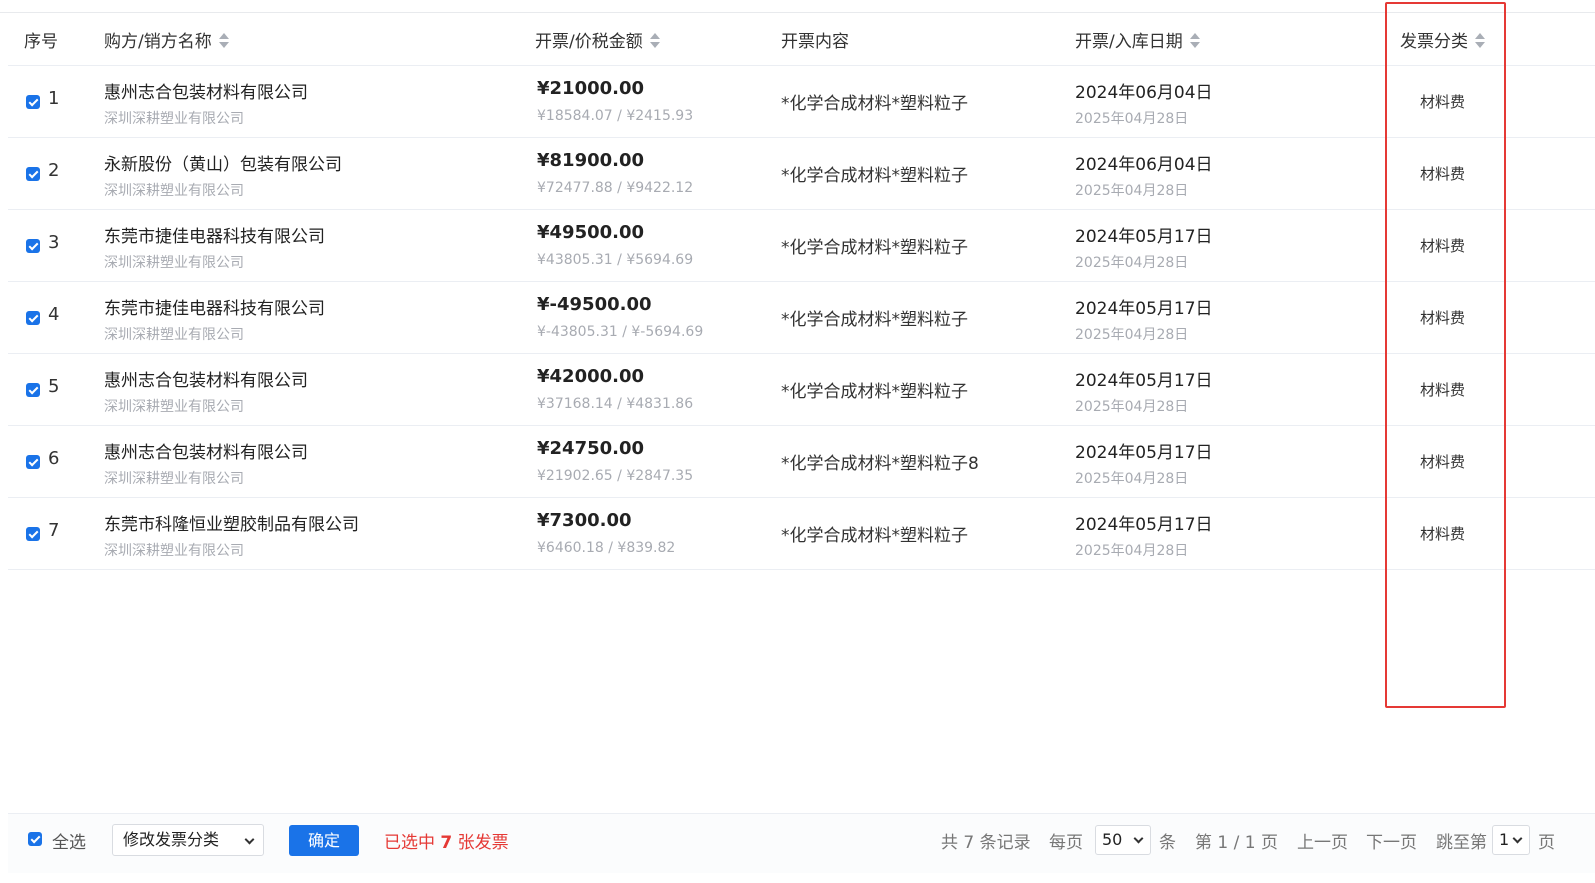 This screenshot has height=883, width=1595. What do you see at coordinates (41, 42) in the screenshot?
I see `column-header-index: 序号` at bounding box center [41, 42].